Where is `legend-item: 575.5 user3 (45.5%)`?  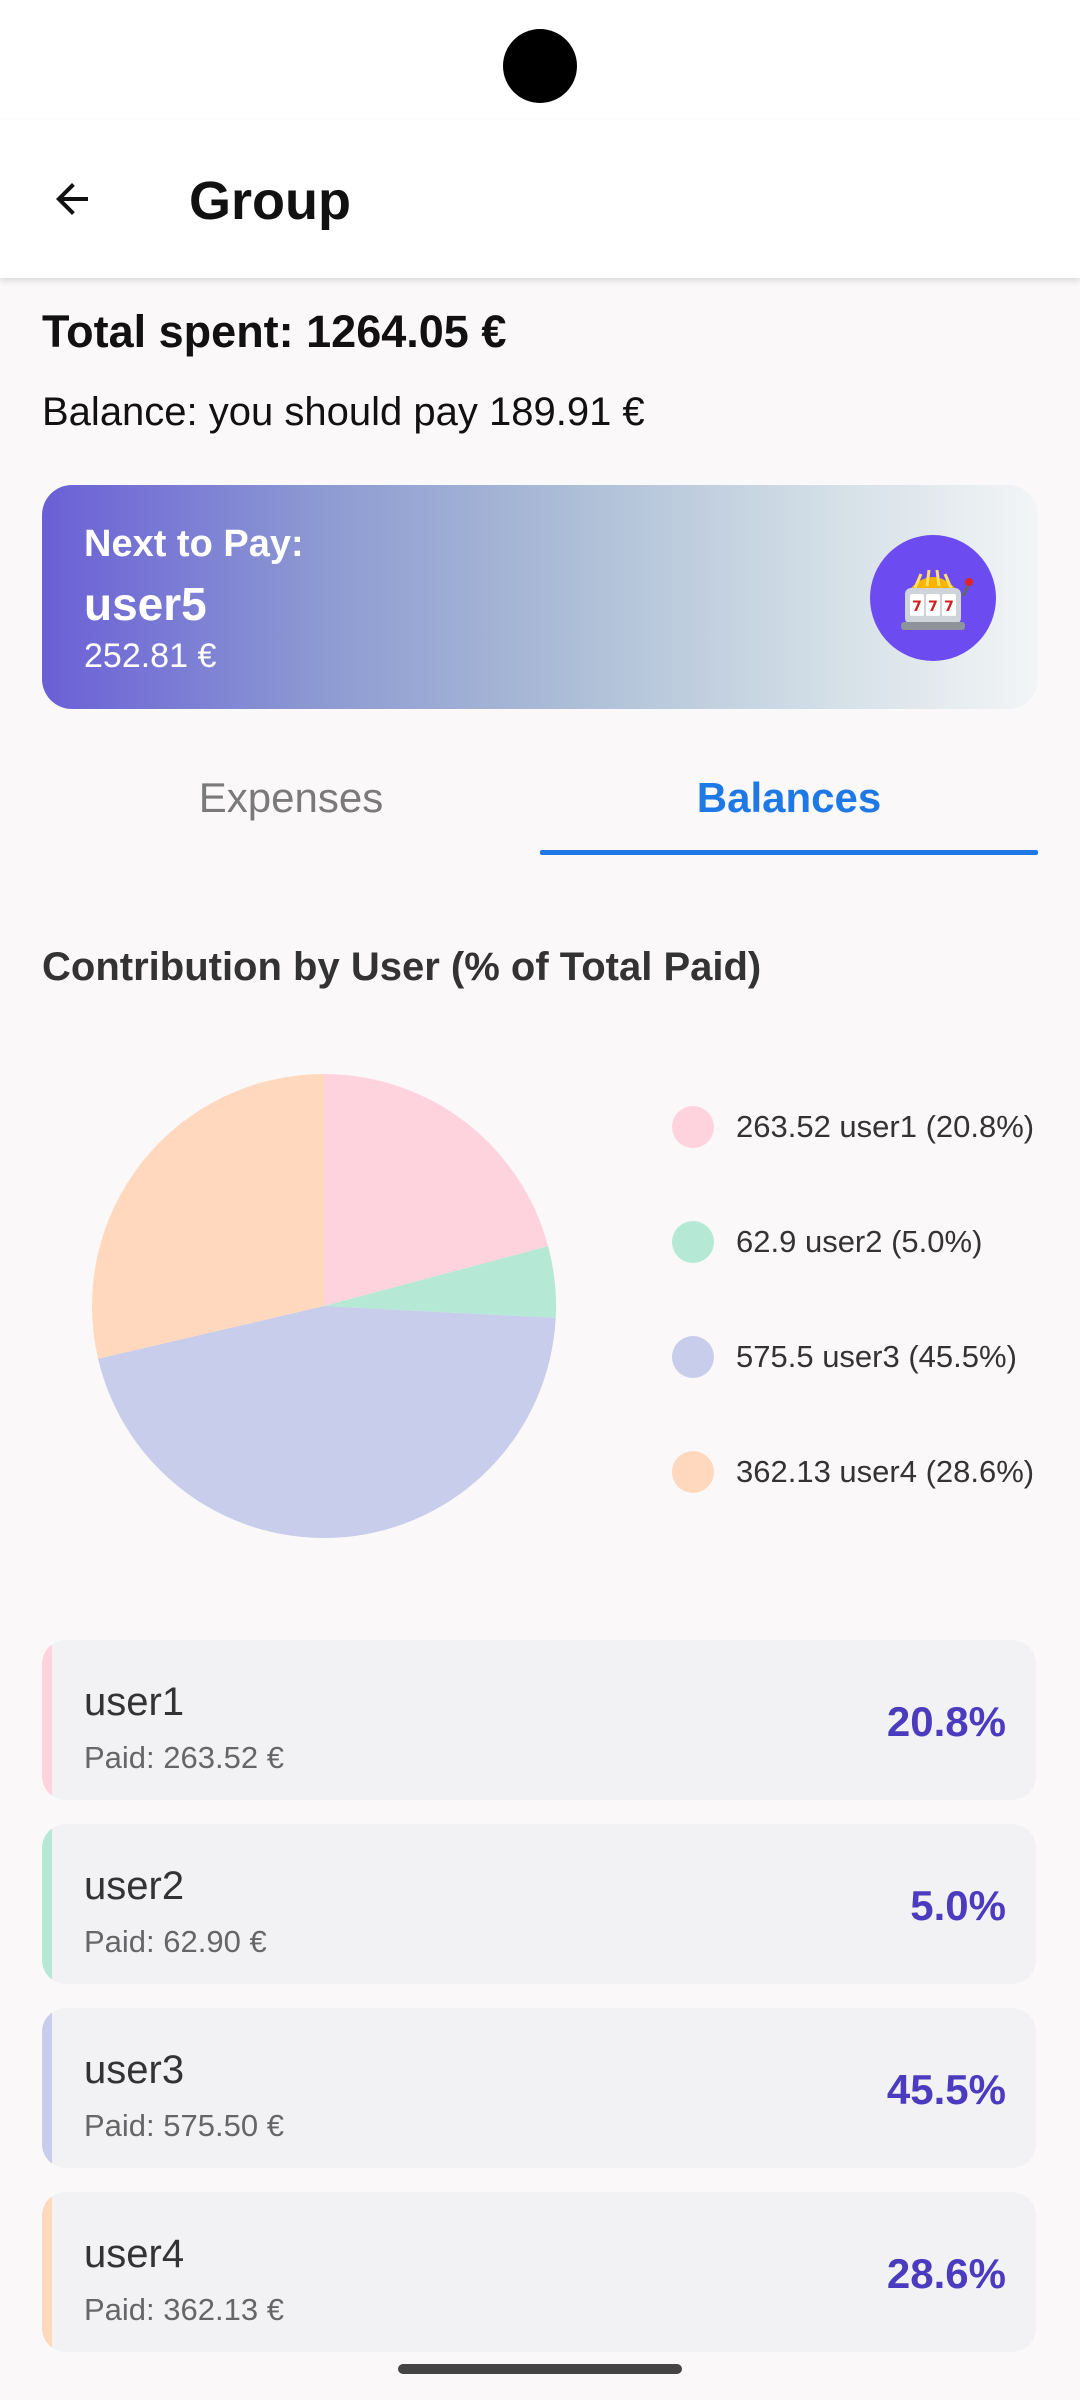 legend-item: 575.5 user3 (45.5%) is located at coordinates (844, 1357).